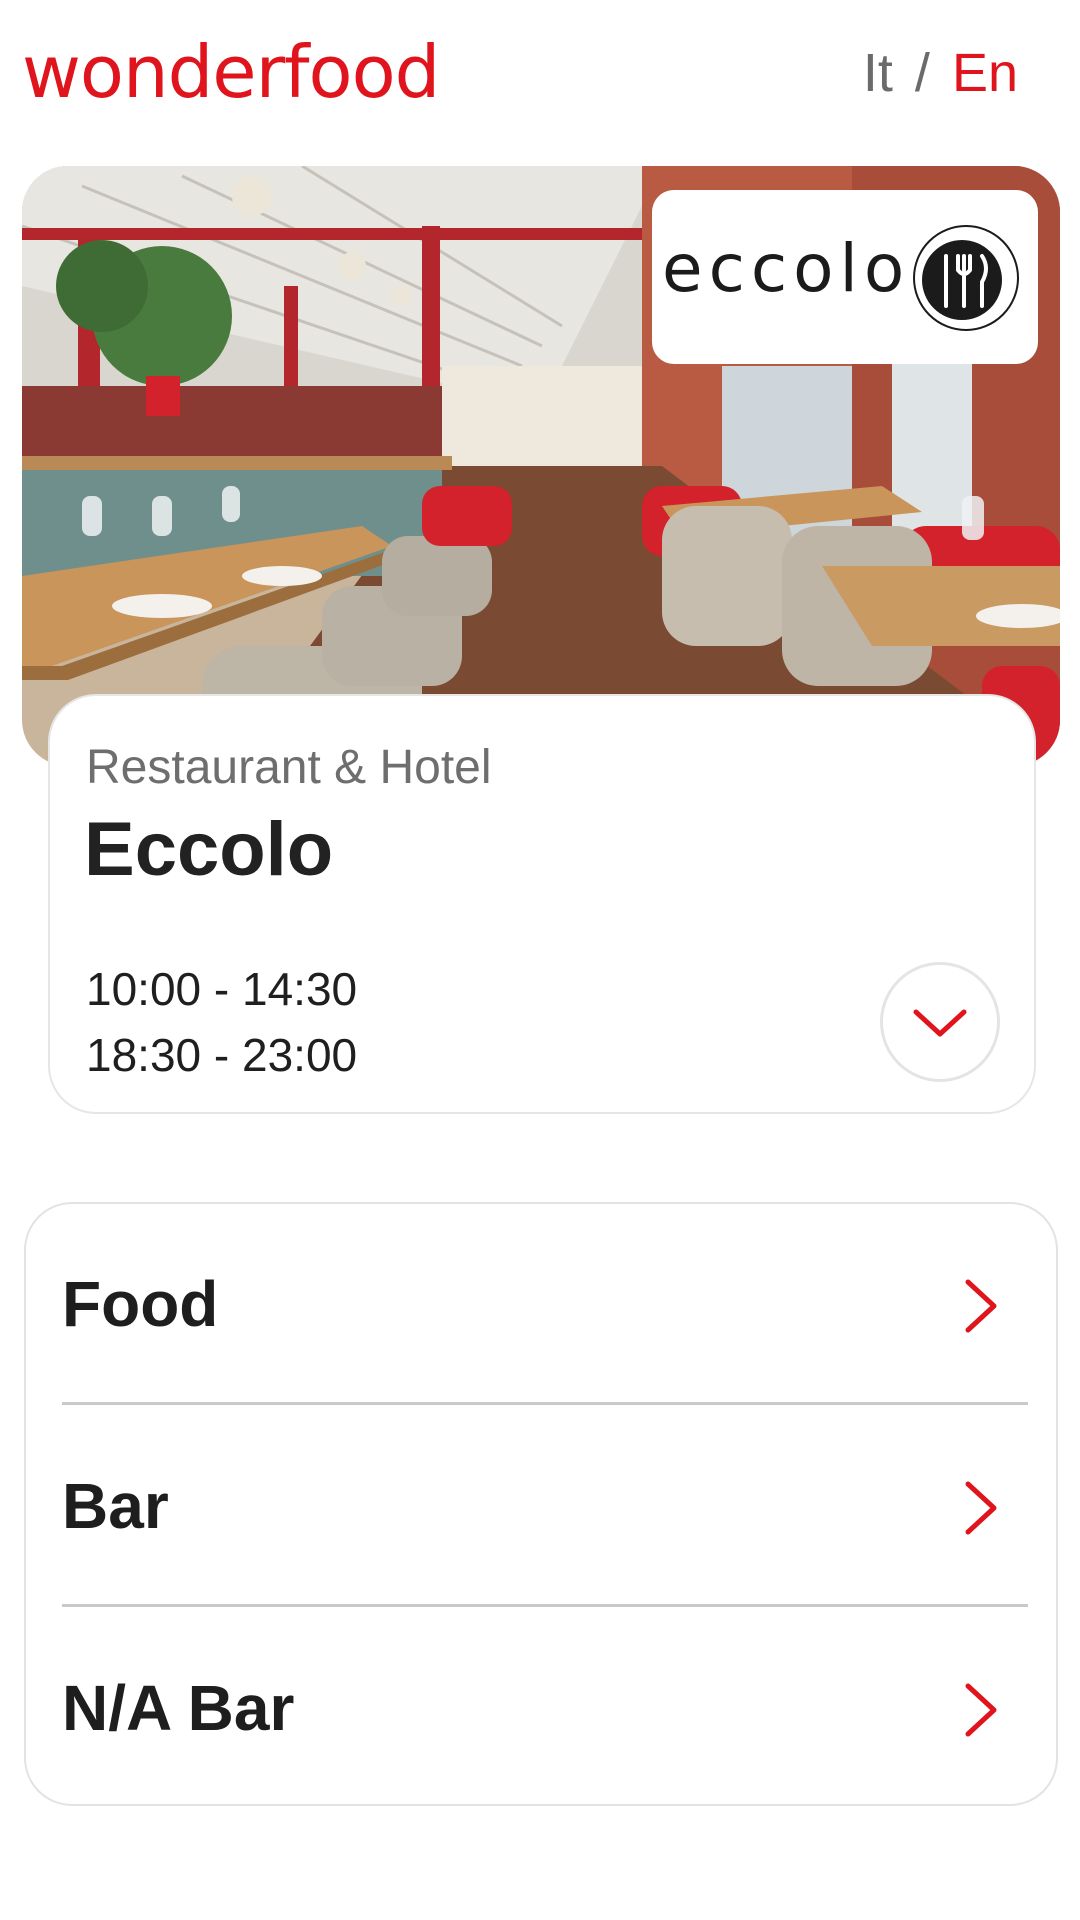 The image size is (1080, 1920). Describe the element at coordinates (222, 989) in the screenshot. I see `hours-slot-1: 10:00 - 14:30` at that location.